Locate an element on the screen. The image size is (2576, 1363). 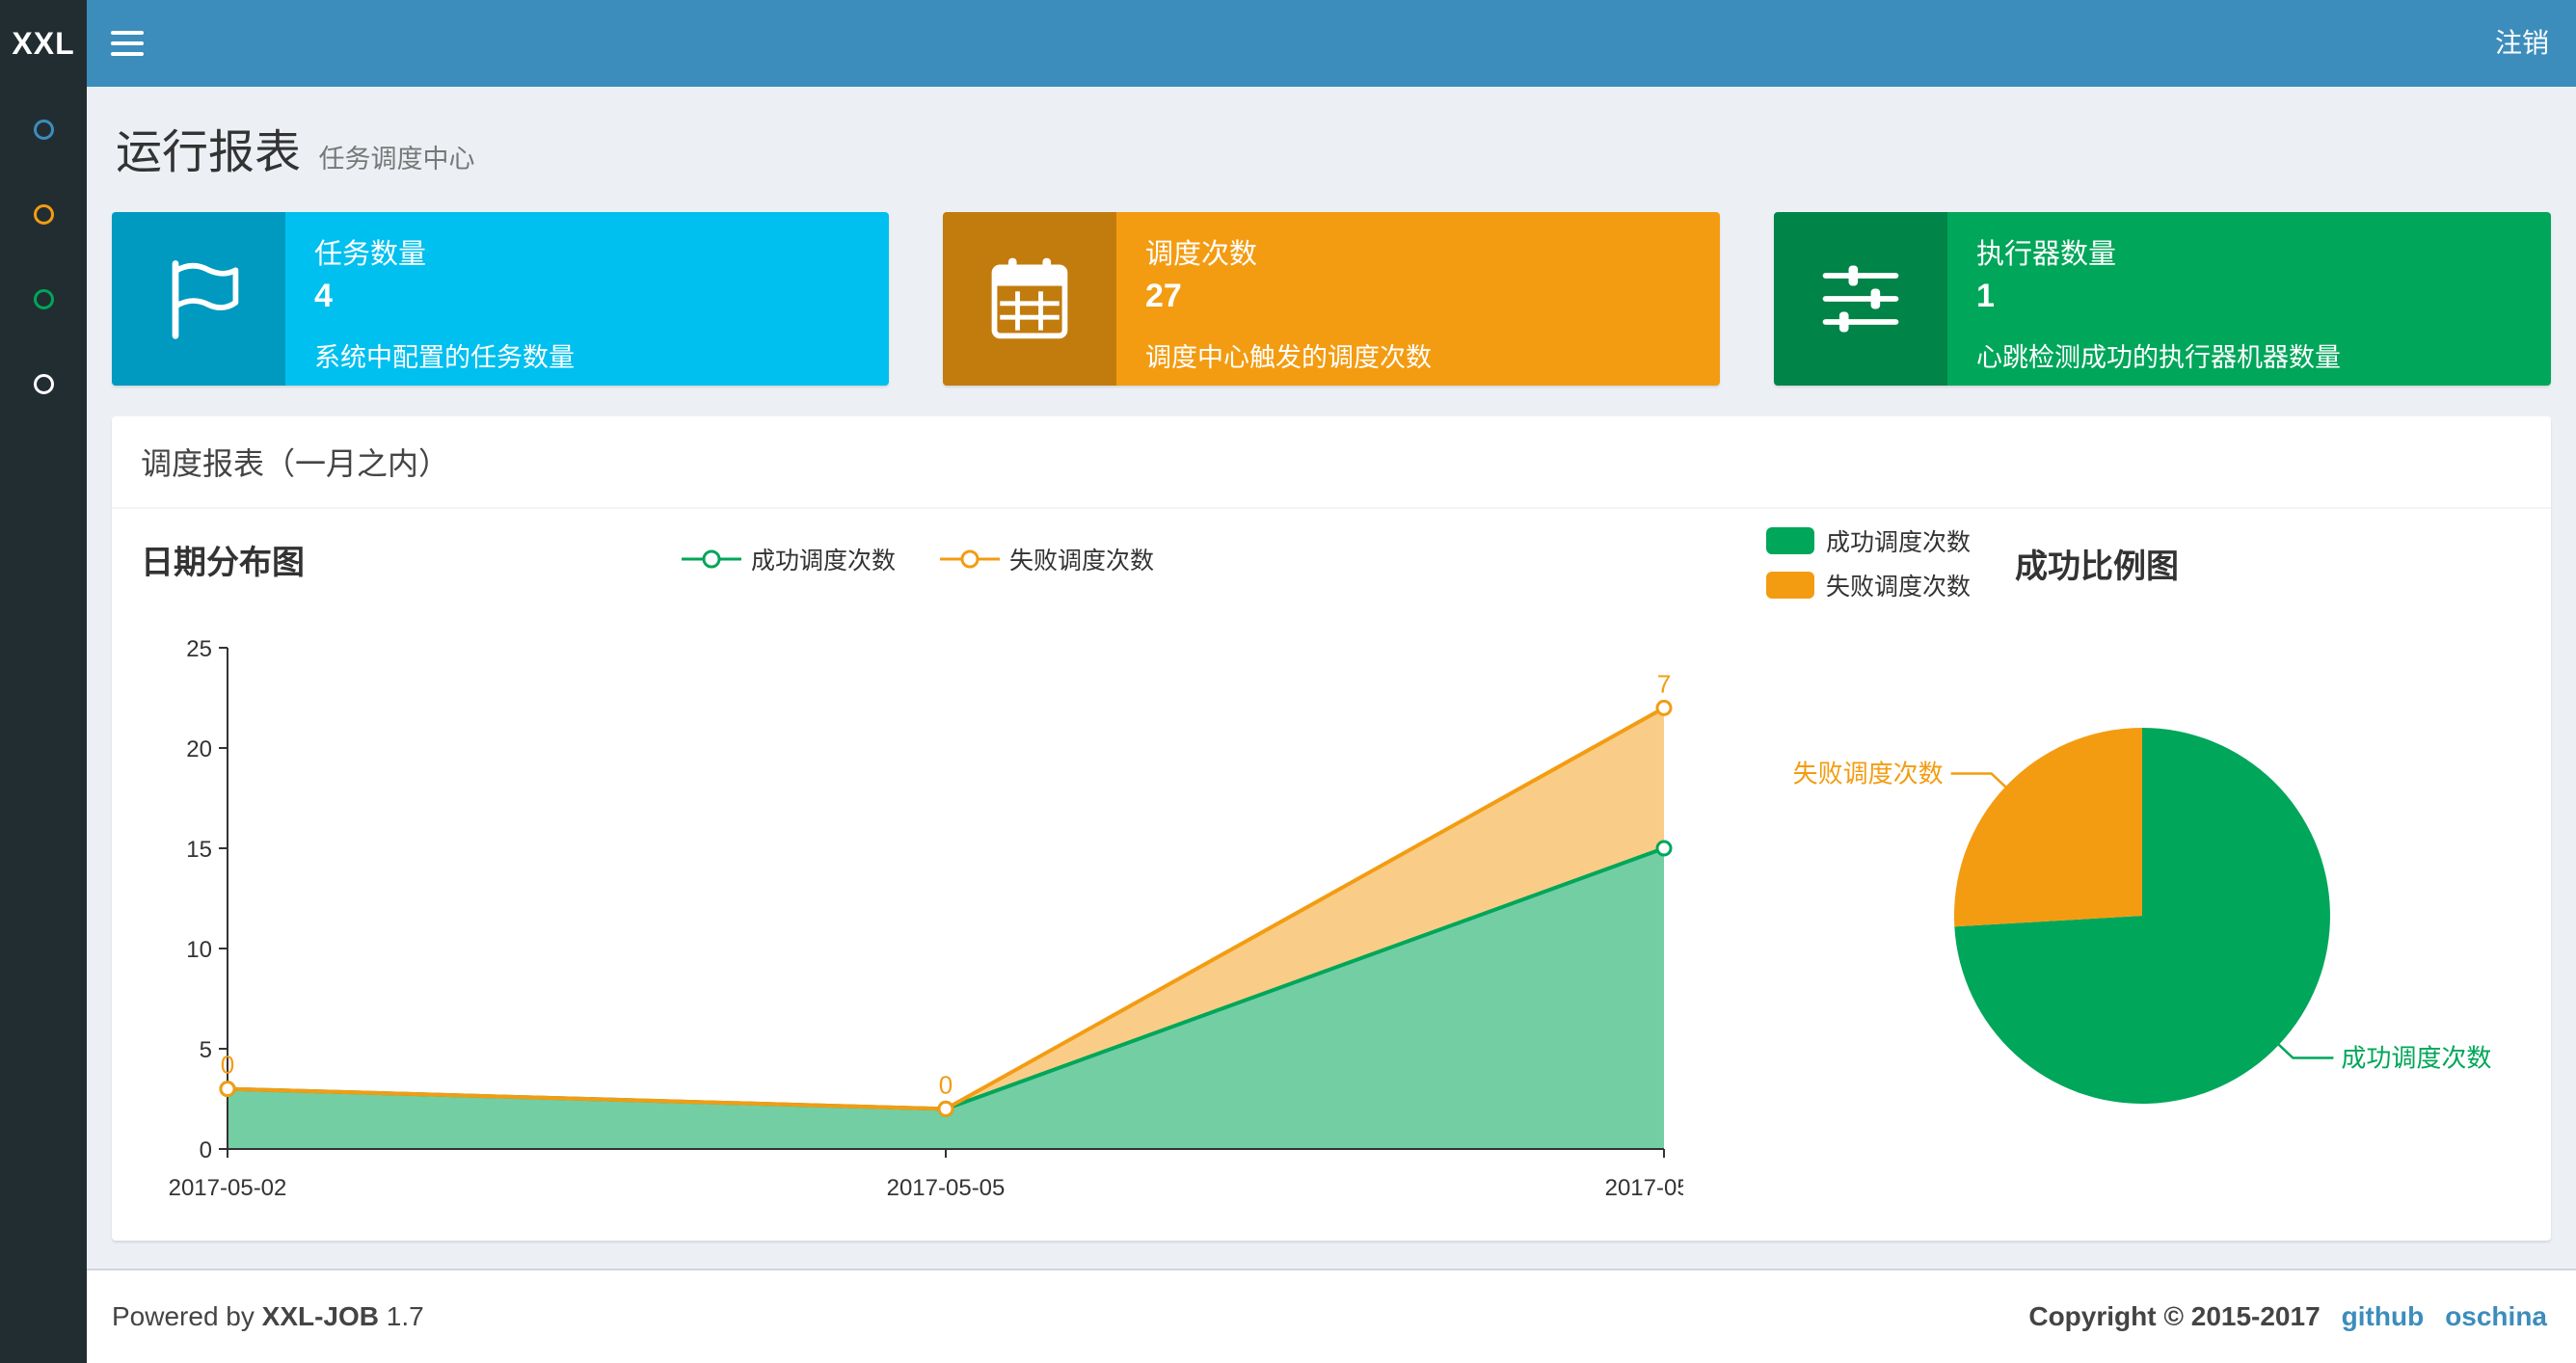
info-box-value: 4 is located at coordinates (324, 296).